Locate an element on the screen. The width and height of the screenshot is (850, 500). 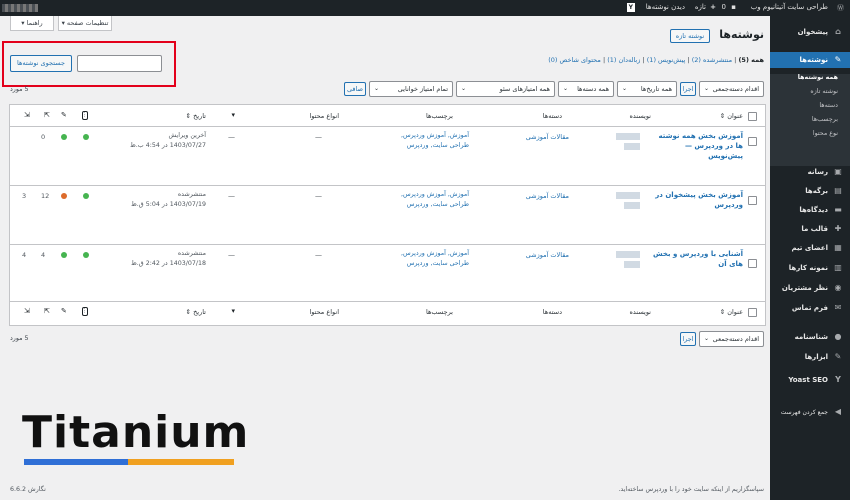
sidebar-item-label: اعضای تیم is located at coordinates (809, 248).